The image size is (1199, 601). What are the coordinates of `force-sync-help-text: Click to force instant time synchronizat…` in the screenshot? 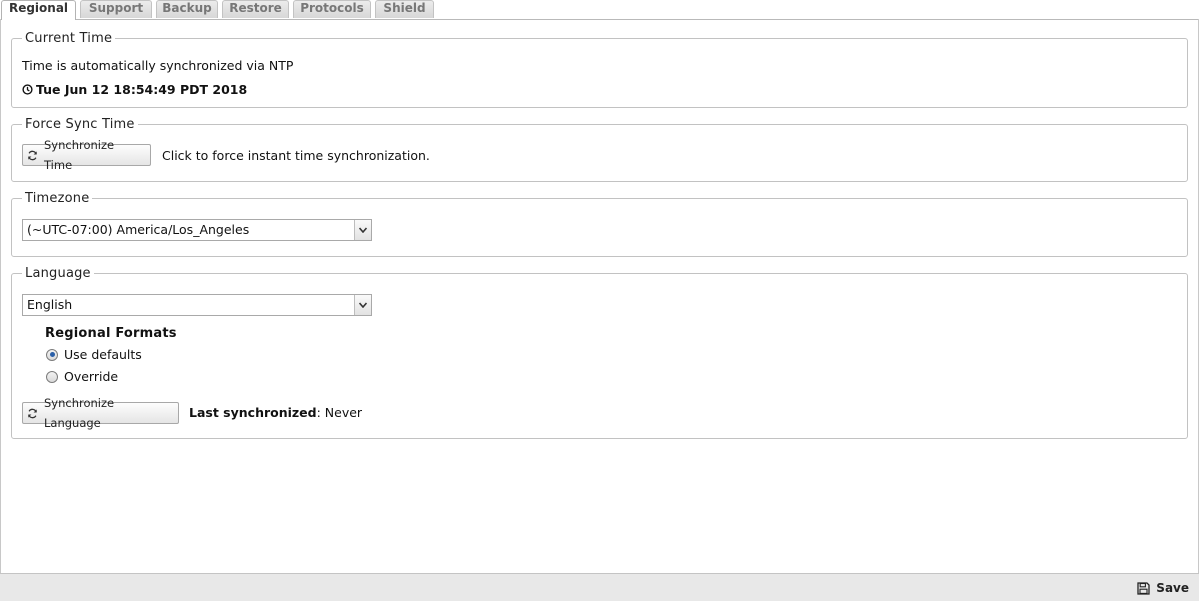 It's located at (296, 155).